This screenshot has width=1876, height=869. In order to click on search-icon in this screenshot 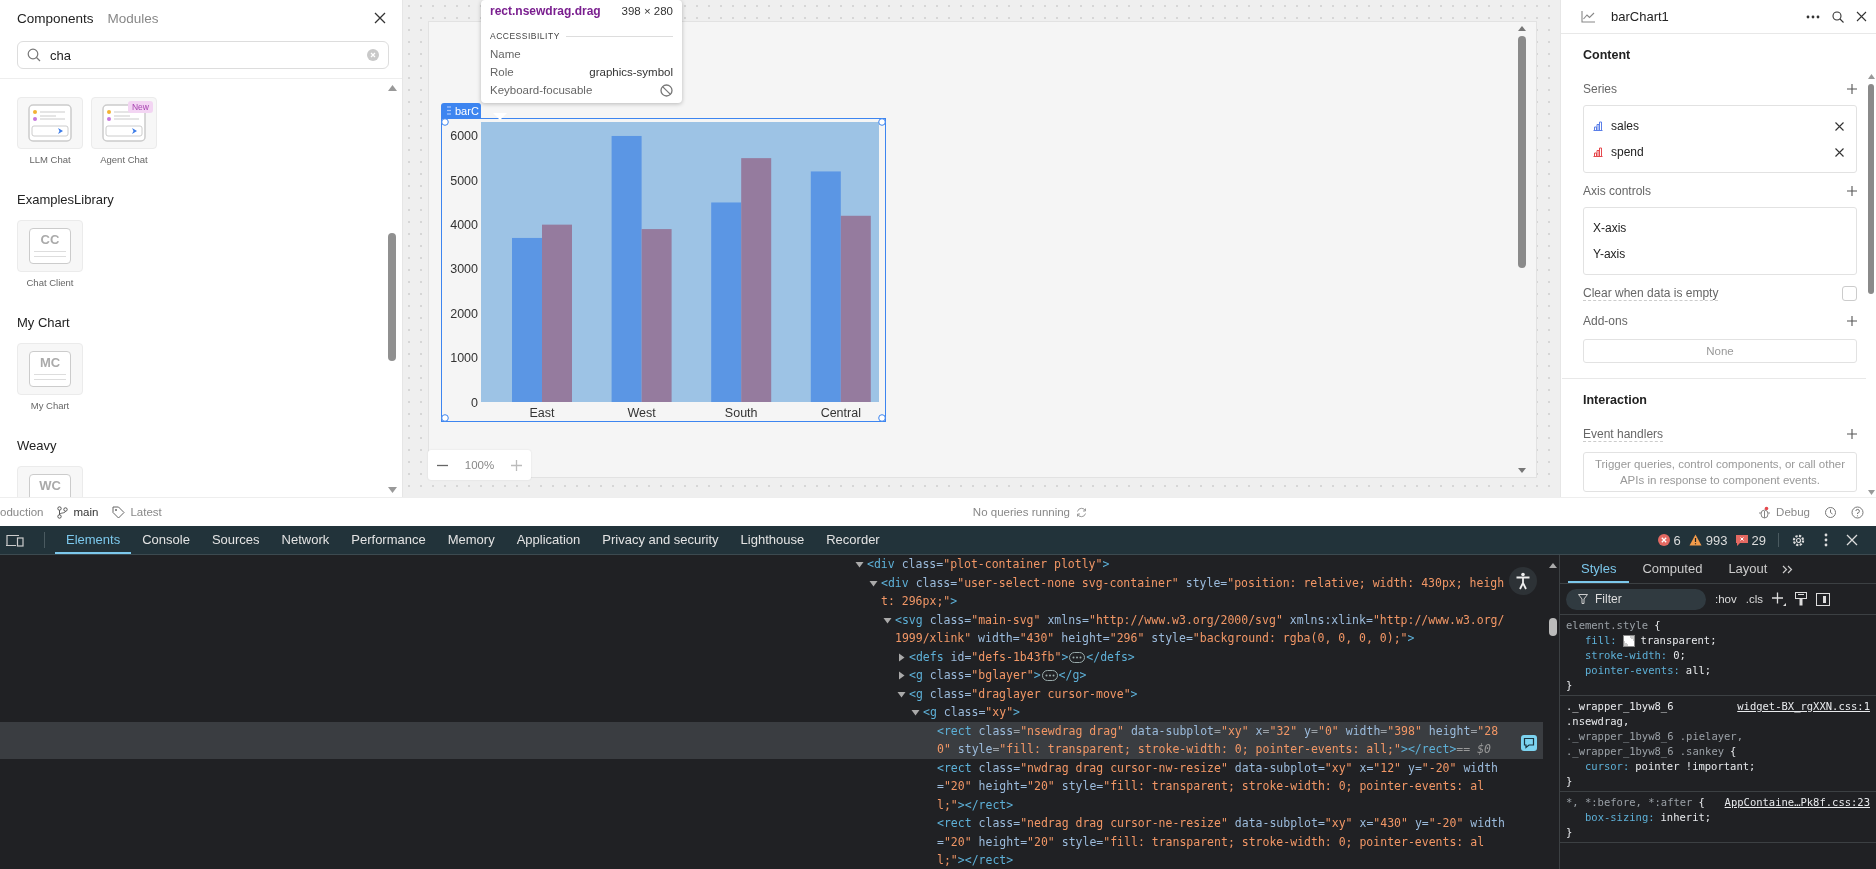, I will do `click(1838, 16)`.